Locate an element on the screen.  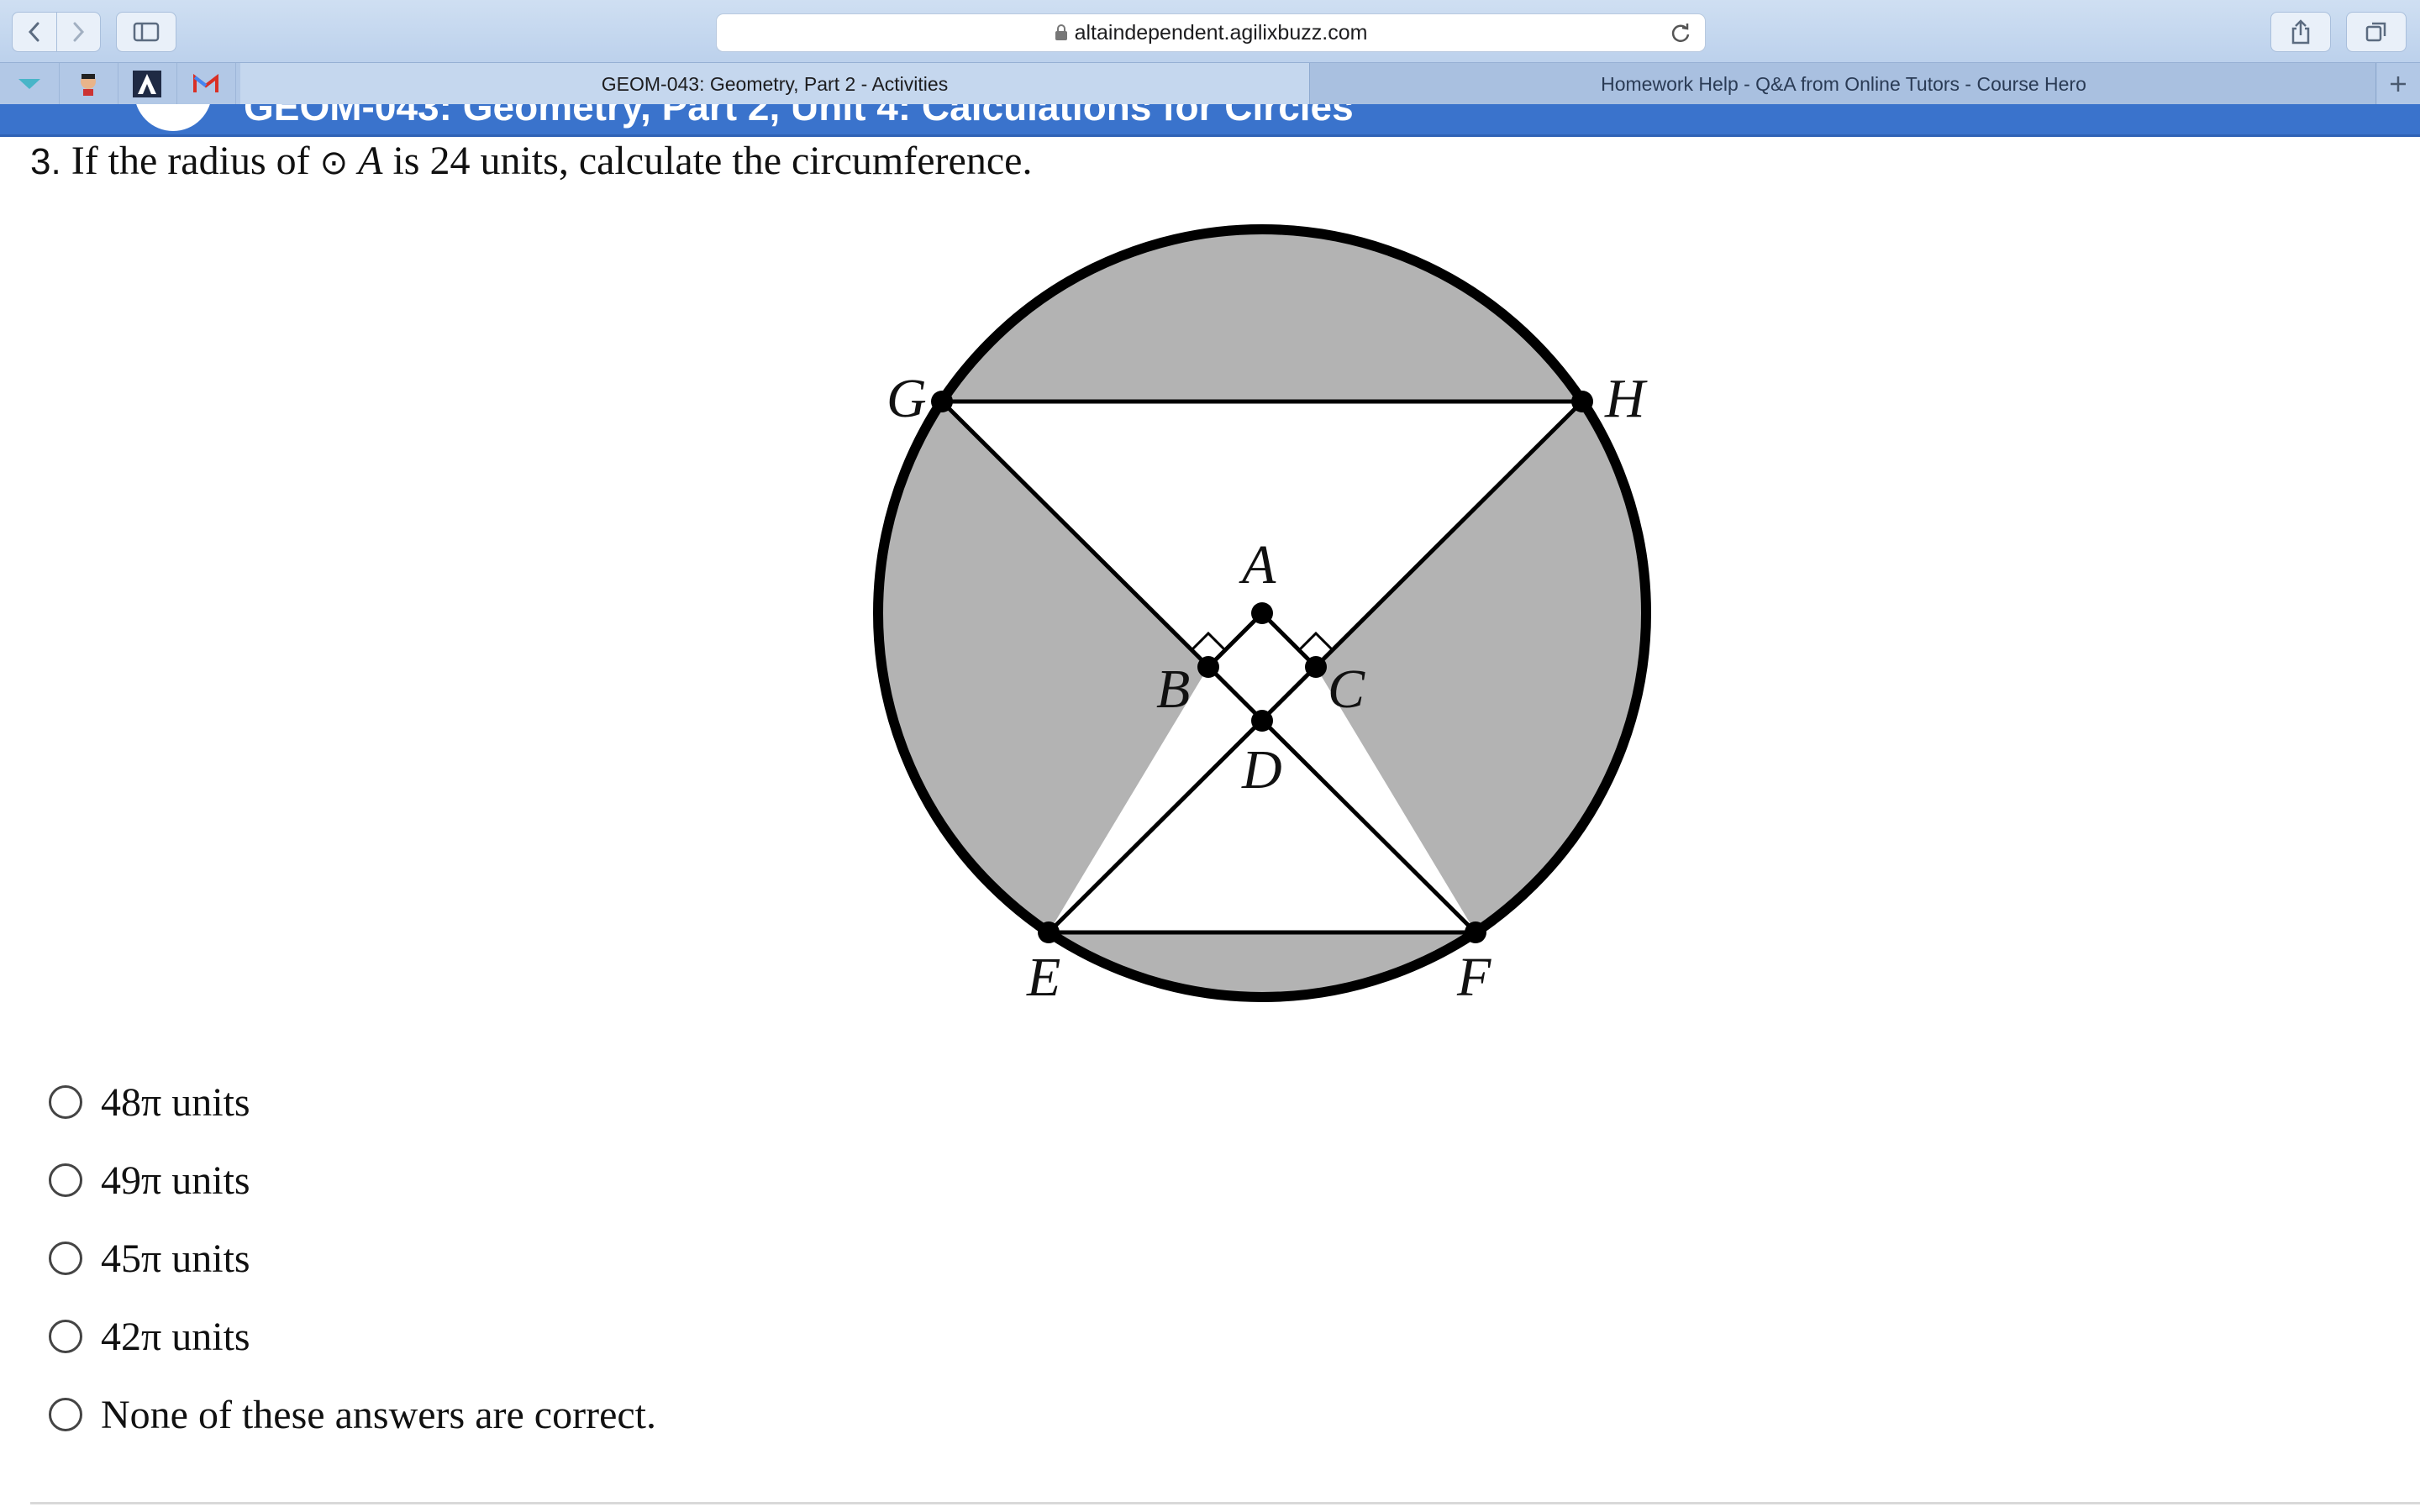
lock-icon is located at coordinates (1061, 32).